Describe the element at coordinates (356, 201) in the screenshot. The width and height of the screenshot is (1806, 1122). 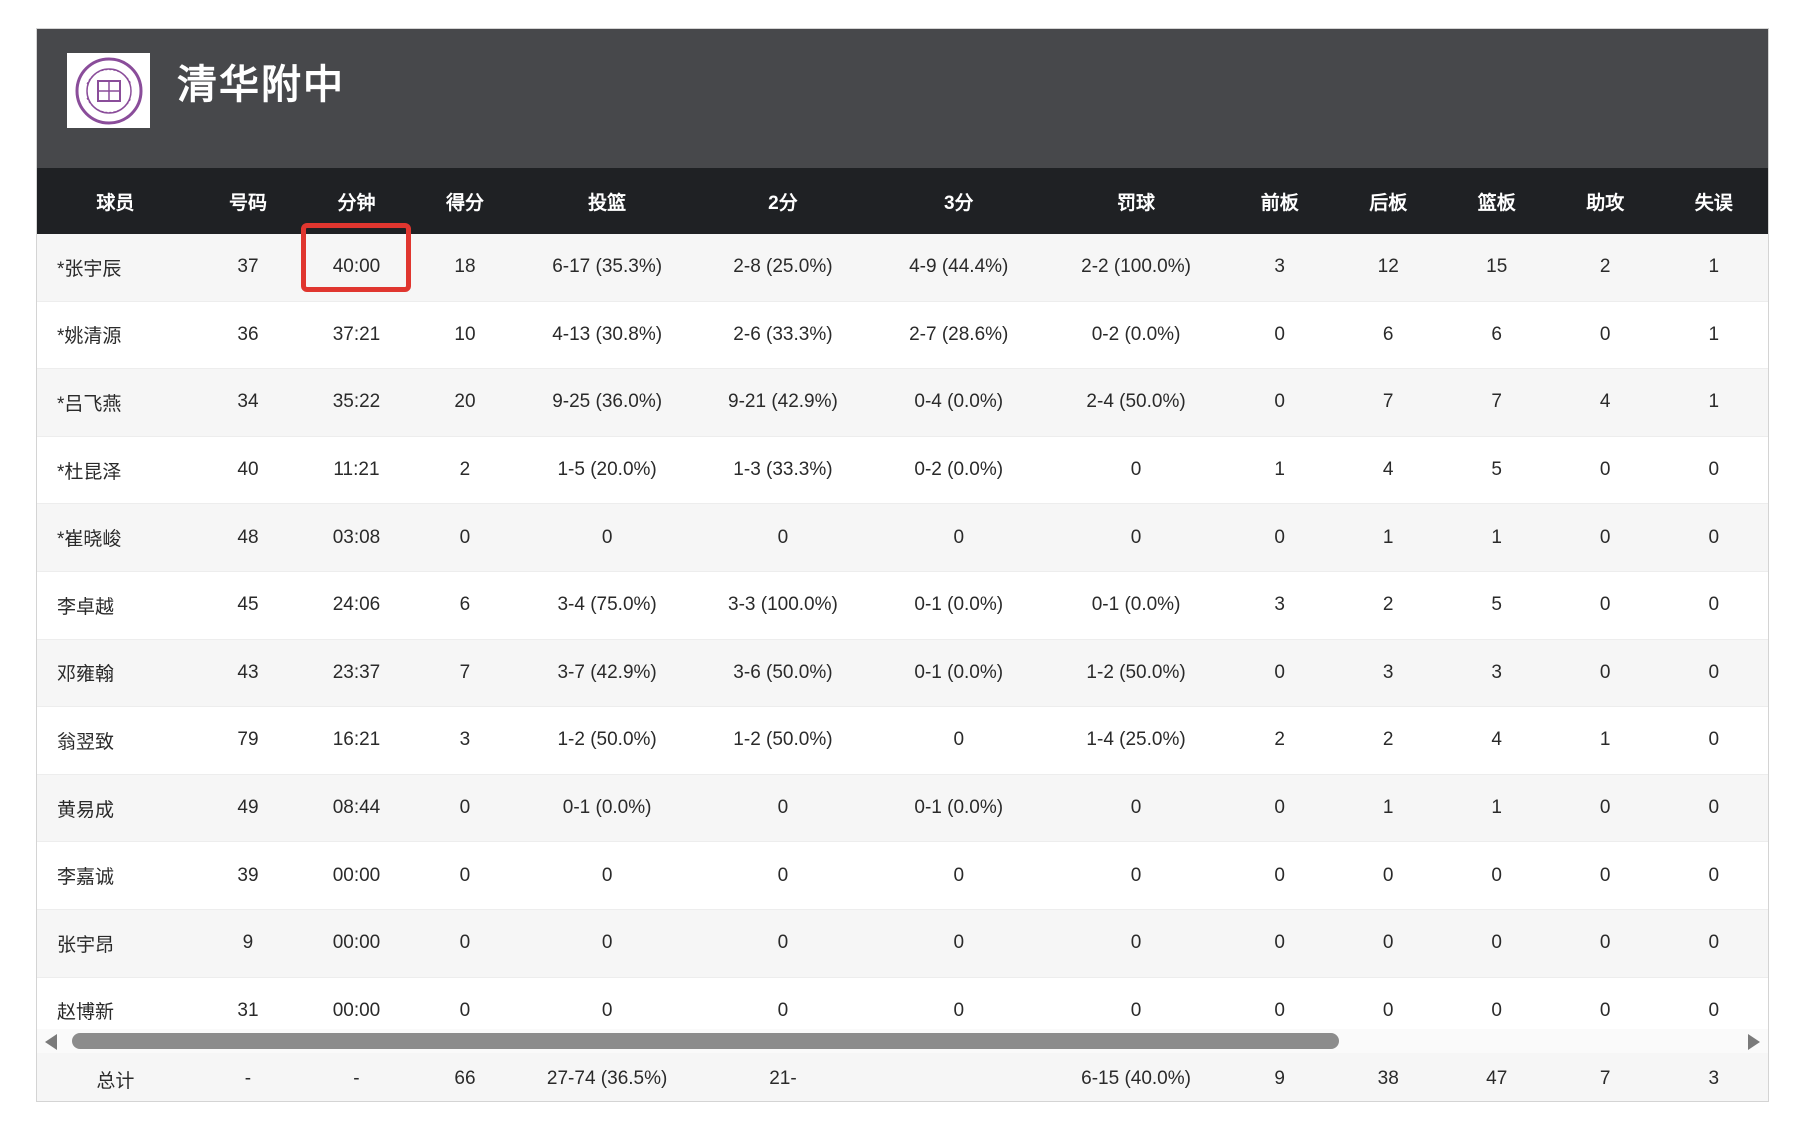
I see `column-header: 分钟` at that location.